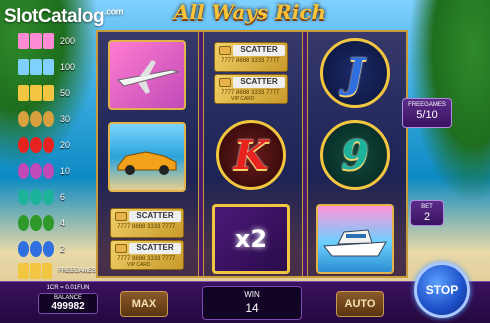 This screenshot has width=490, height=323. I want to click on game-title: All Ways Rich, so click(250, 12).